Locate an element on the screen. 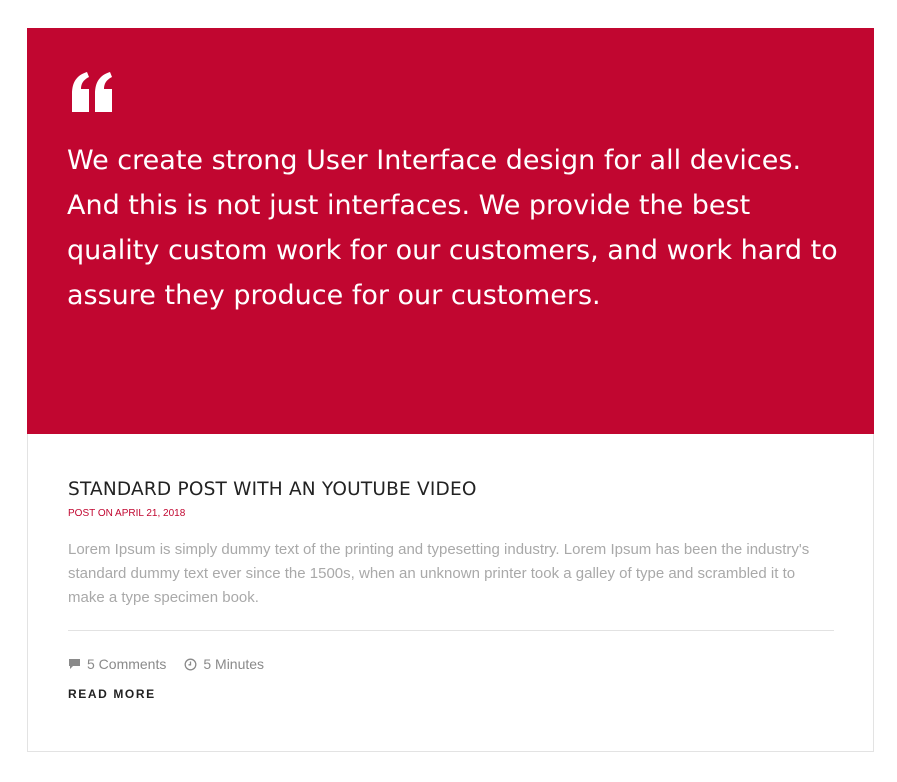 The height and width of the screenshot is (782, 897). post-date: POST ON APRIL 21, 2018 is located at coordinates (127, 513).